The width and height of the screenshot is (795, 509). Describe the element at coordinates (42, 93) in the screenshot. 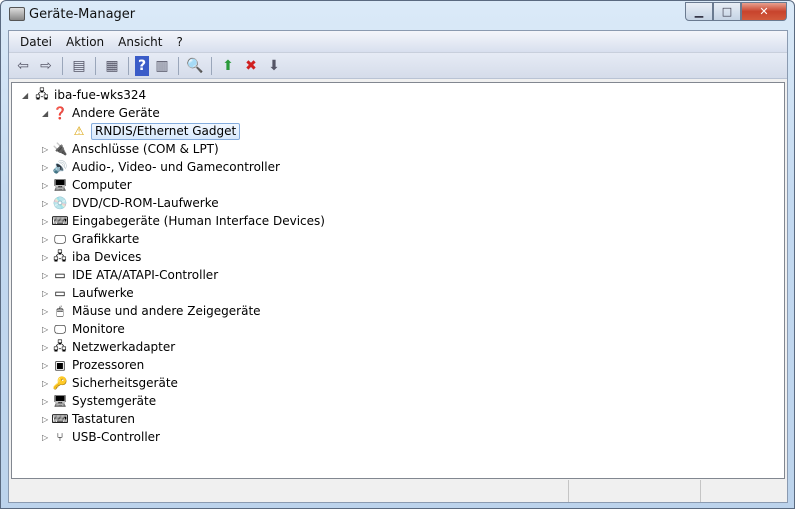

I see `computer-icon: 🖧` at that location.